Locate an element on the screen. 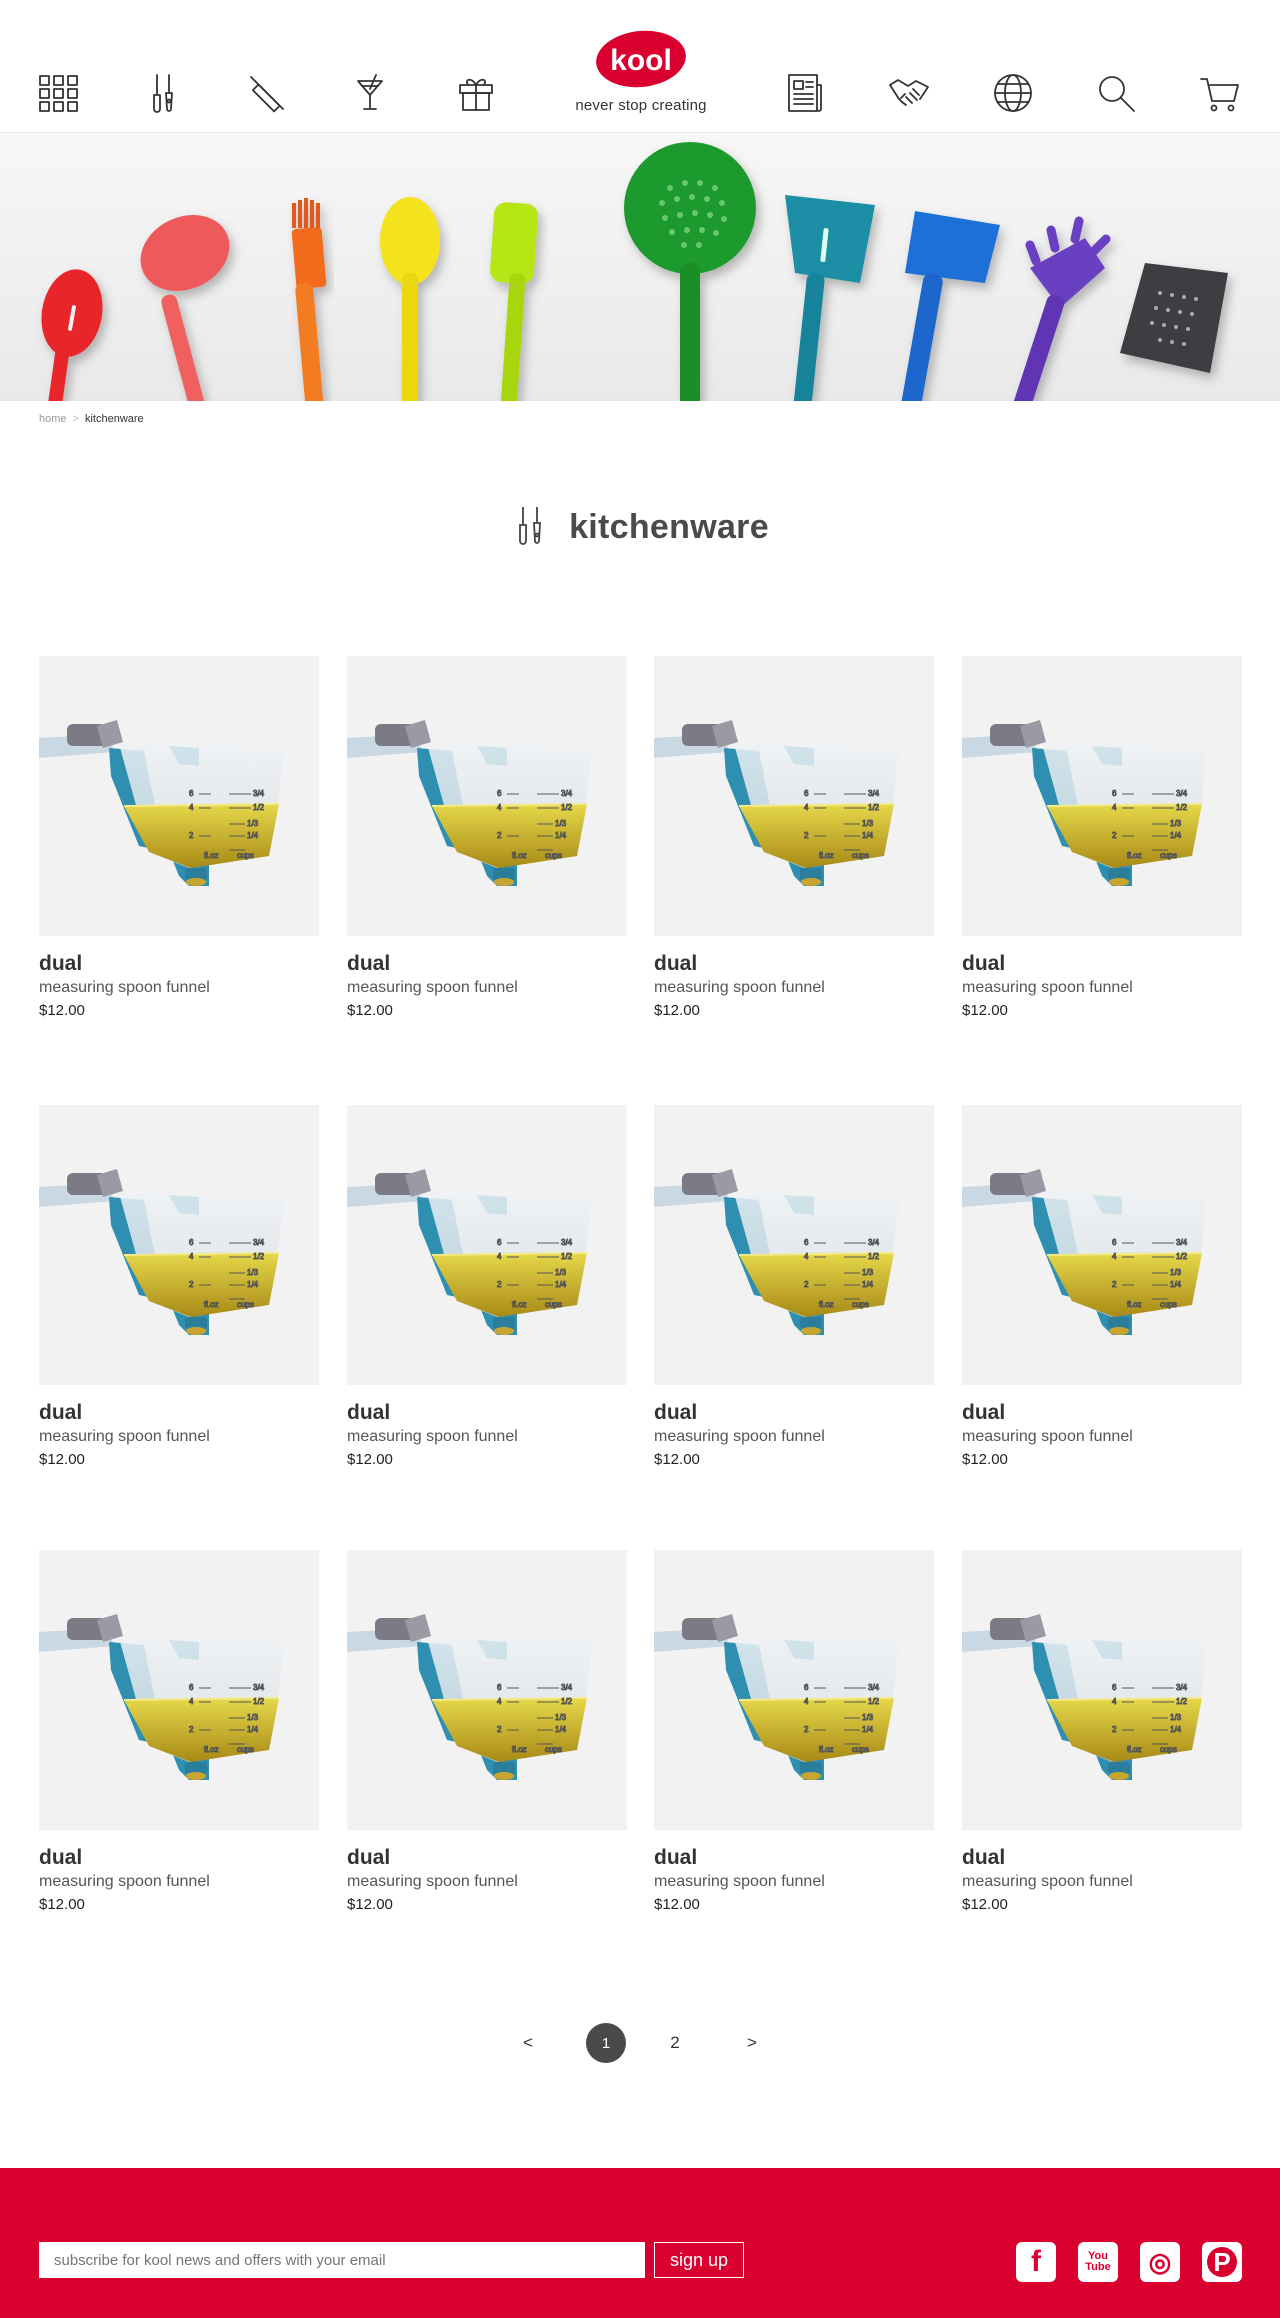 The image size is (1280, 2318). gift-icon is located at coordinates (476, 93).